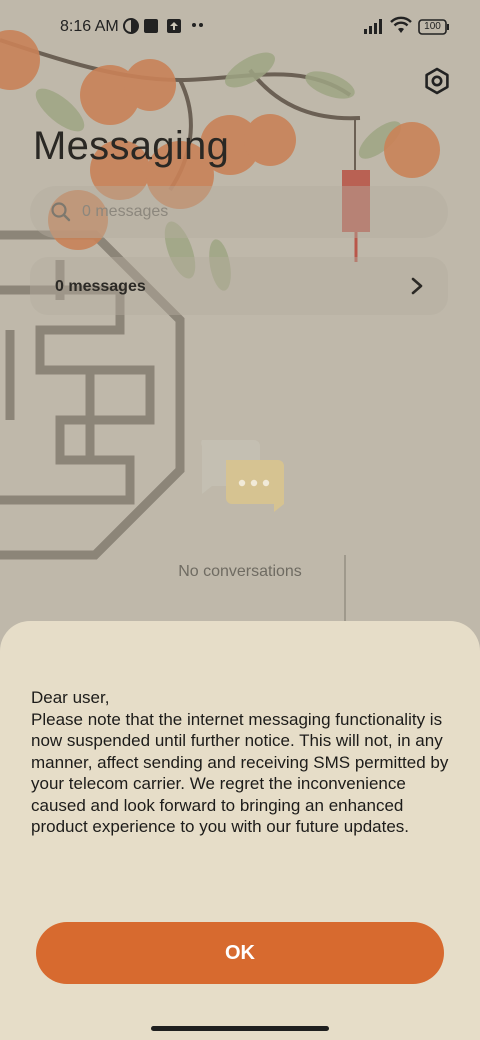  I want to click on chat-bubbles-icon, so click(241, 478).